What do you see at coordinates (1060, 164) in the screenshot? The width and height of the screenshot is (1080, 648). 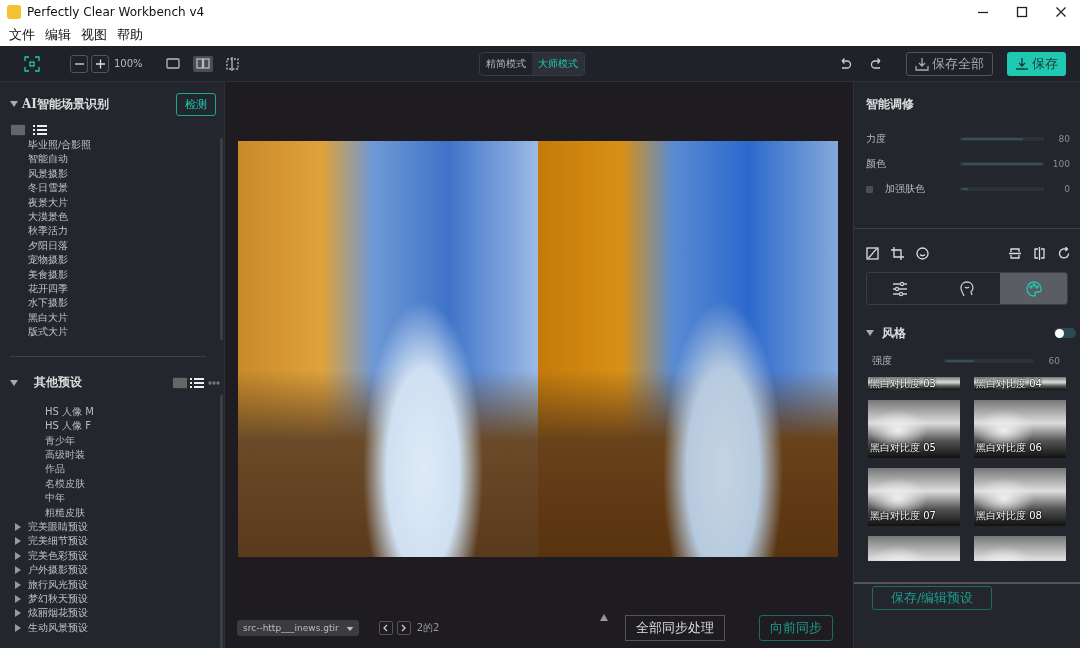 I see `slider-value: 100` at bounding box center [1060, 164].